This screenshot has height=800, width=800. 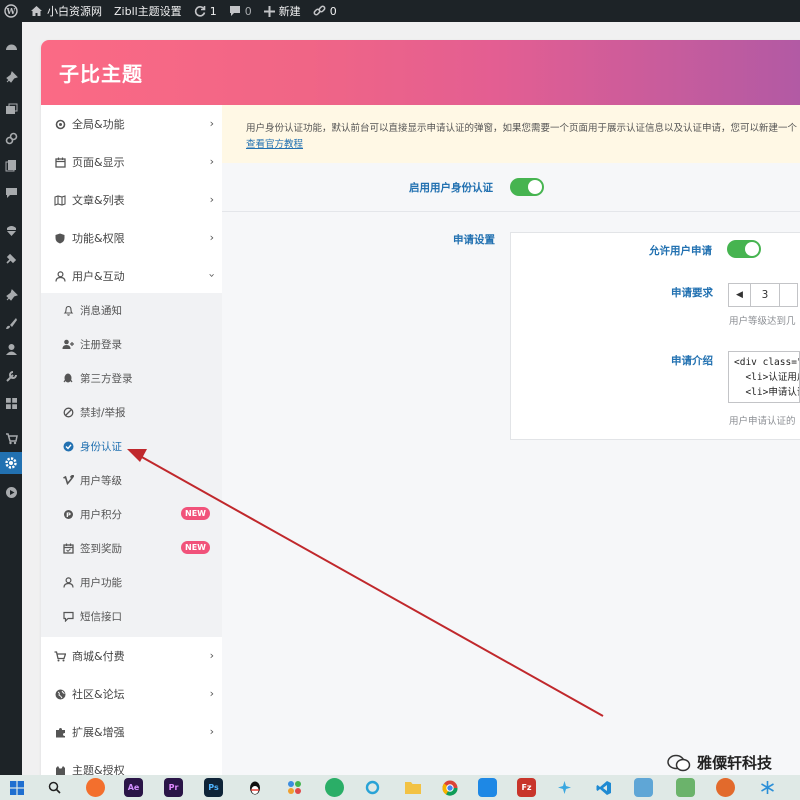 I want to click on site-name-link: 小白资源网, so click(x=66, y=11).